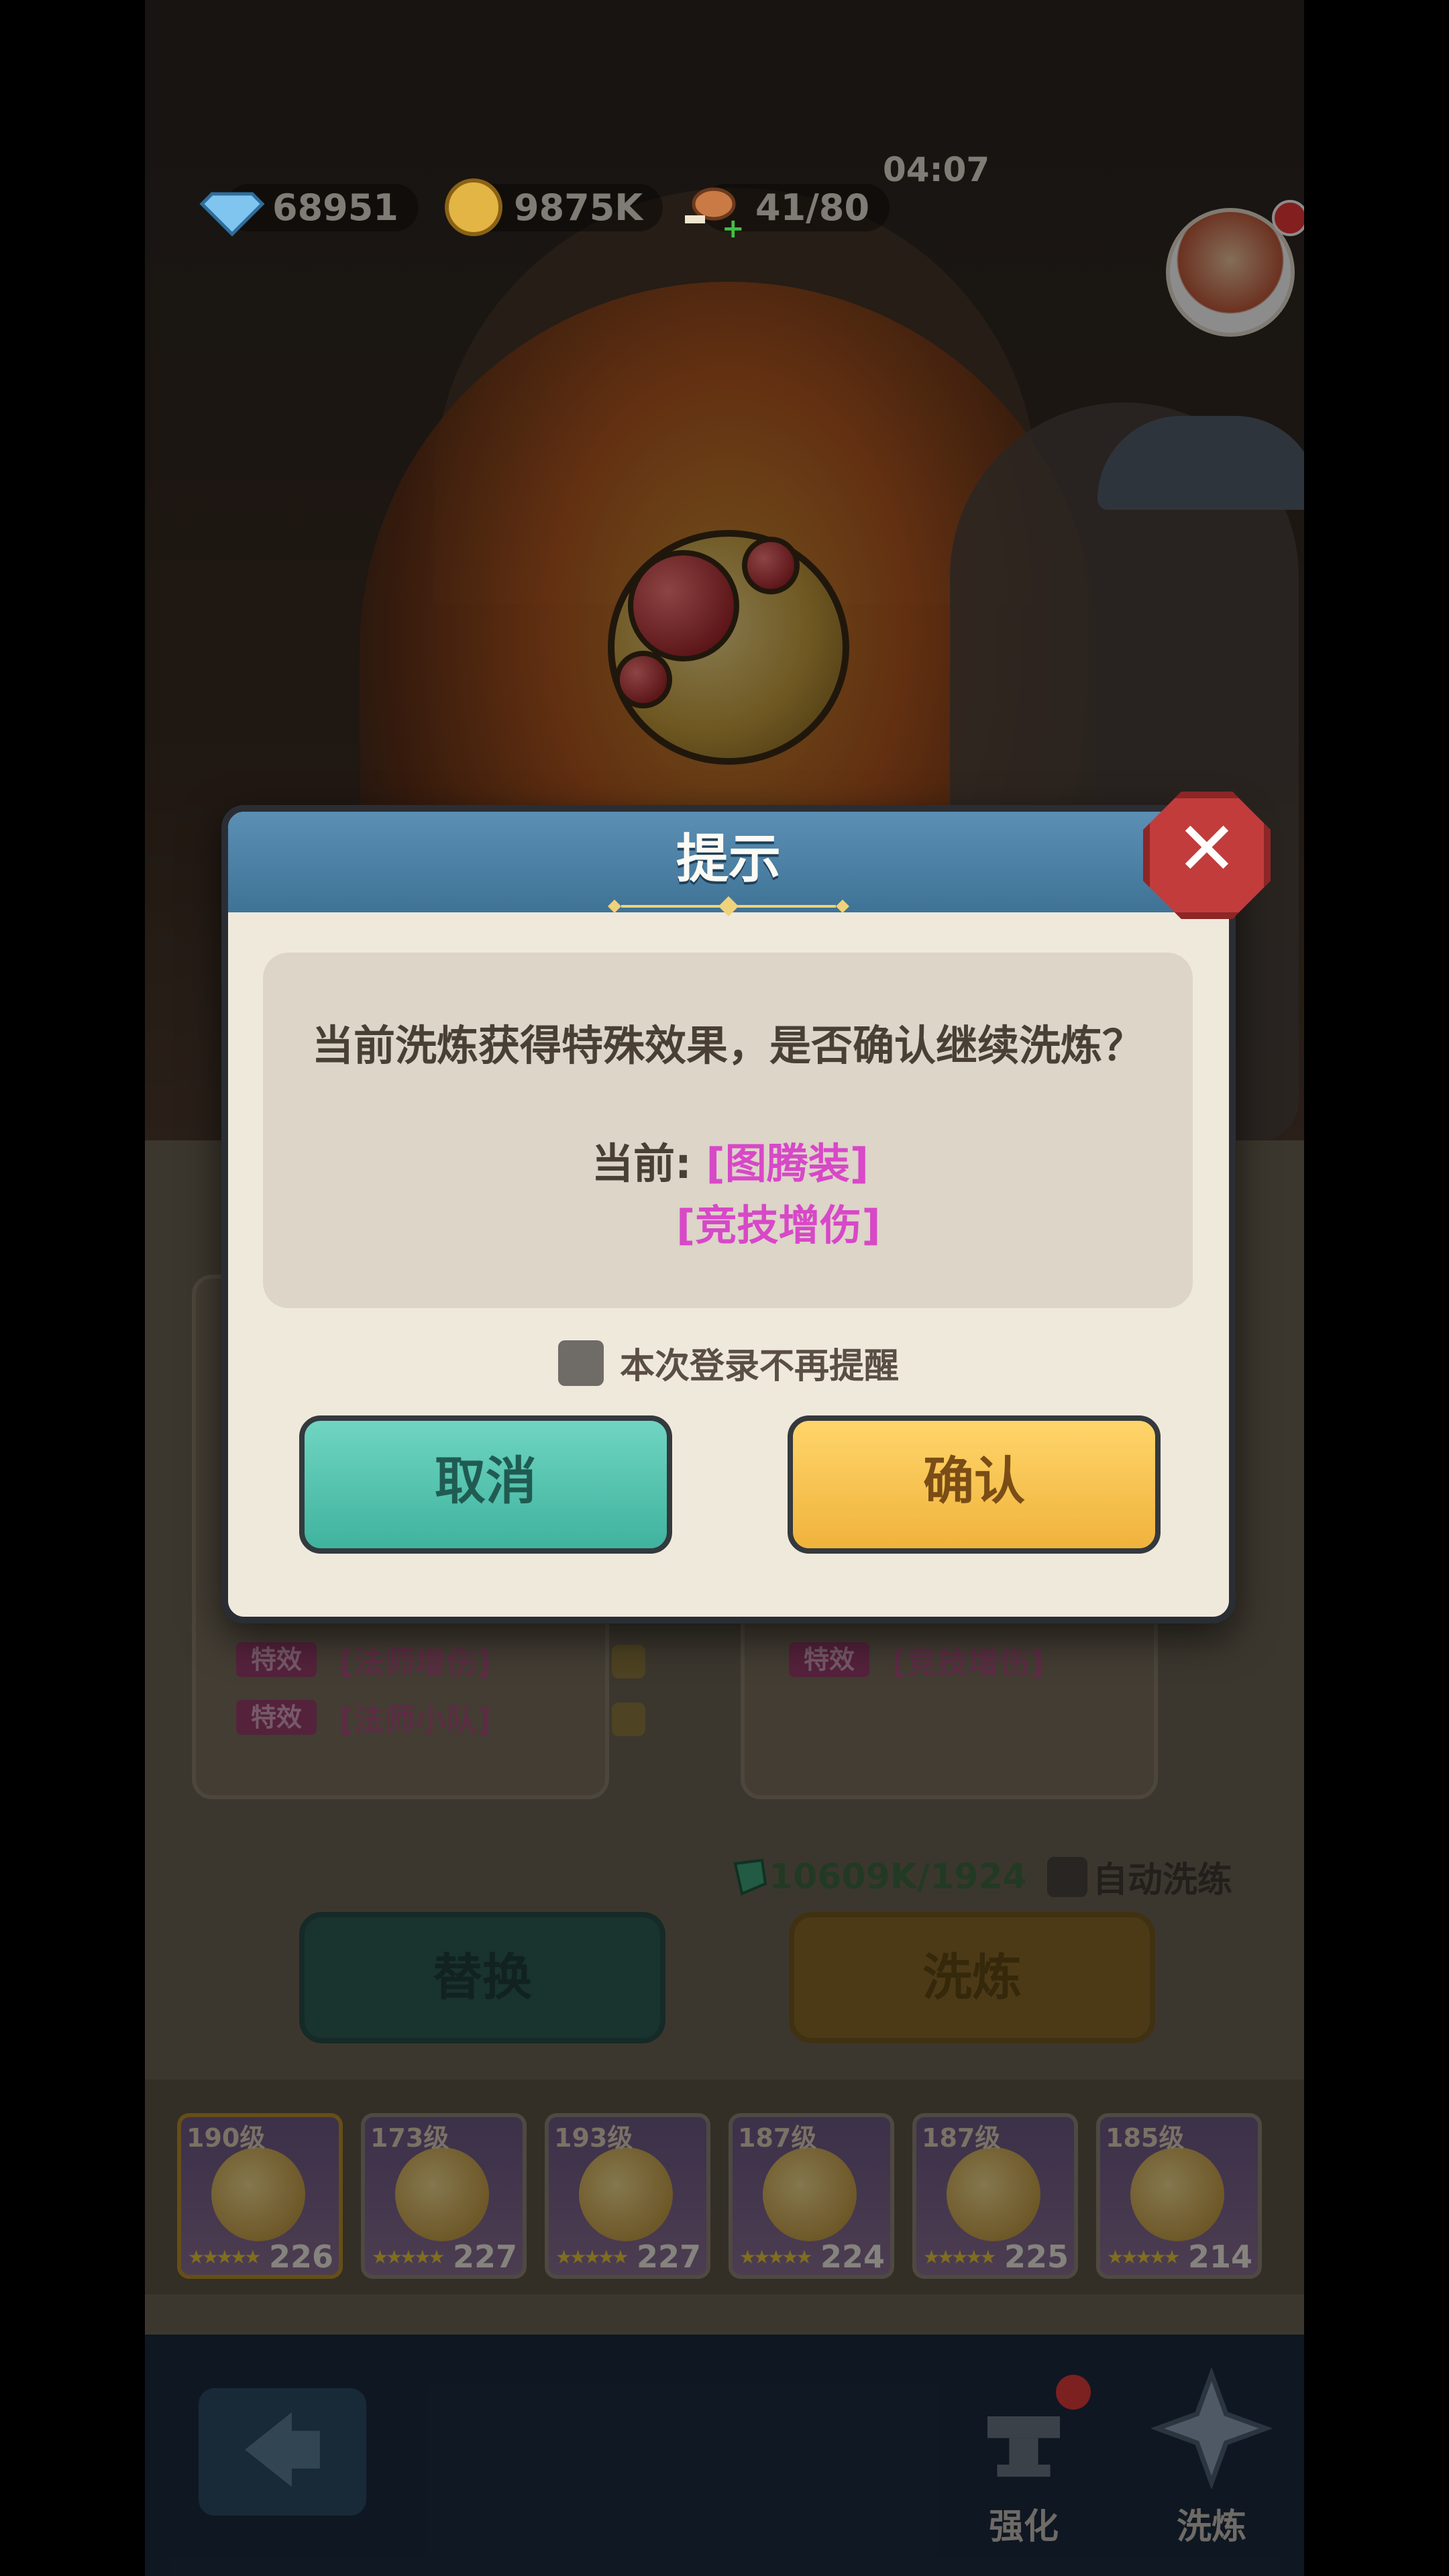  What do you see at coordinates (727, 1045) in the screenshot?
I see `dialog-message: 当前洗炼获得特殊效果，是否确认继续洗炼？` at bounding box center [727, 1045].